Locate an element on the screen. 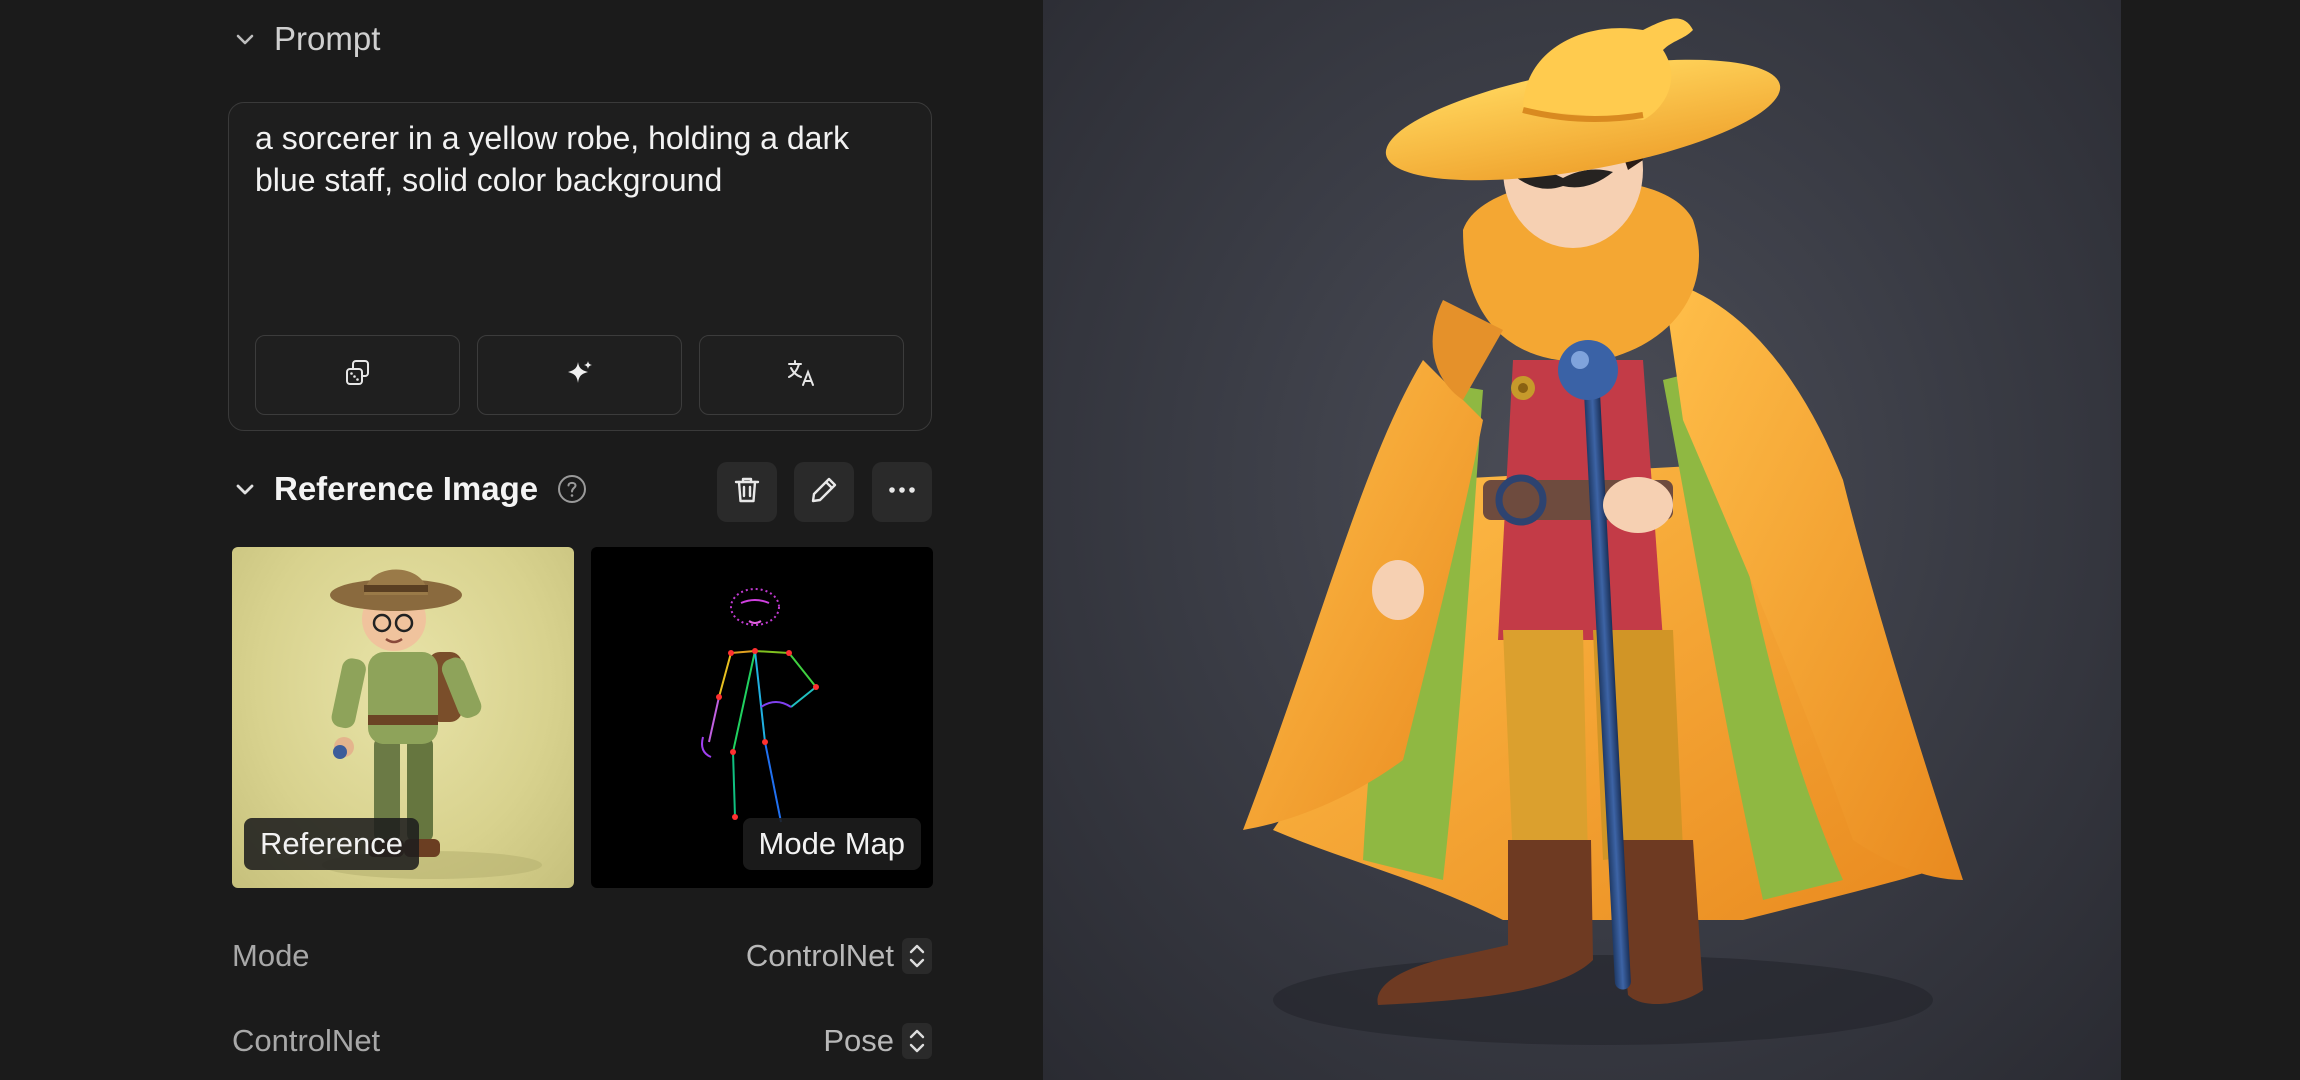  reference-thumbnail: Reference is located at coordinates (403, 717).